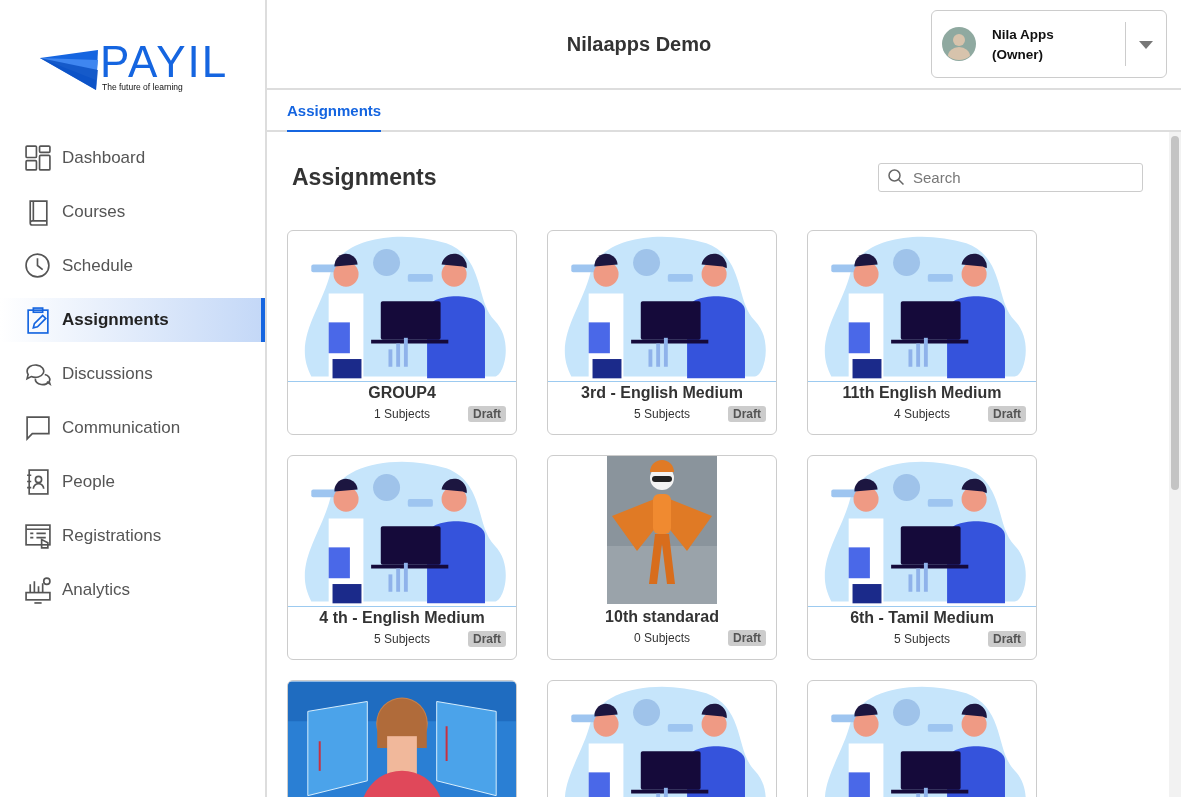  I want to click on form-icon, so click(38, 536).